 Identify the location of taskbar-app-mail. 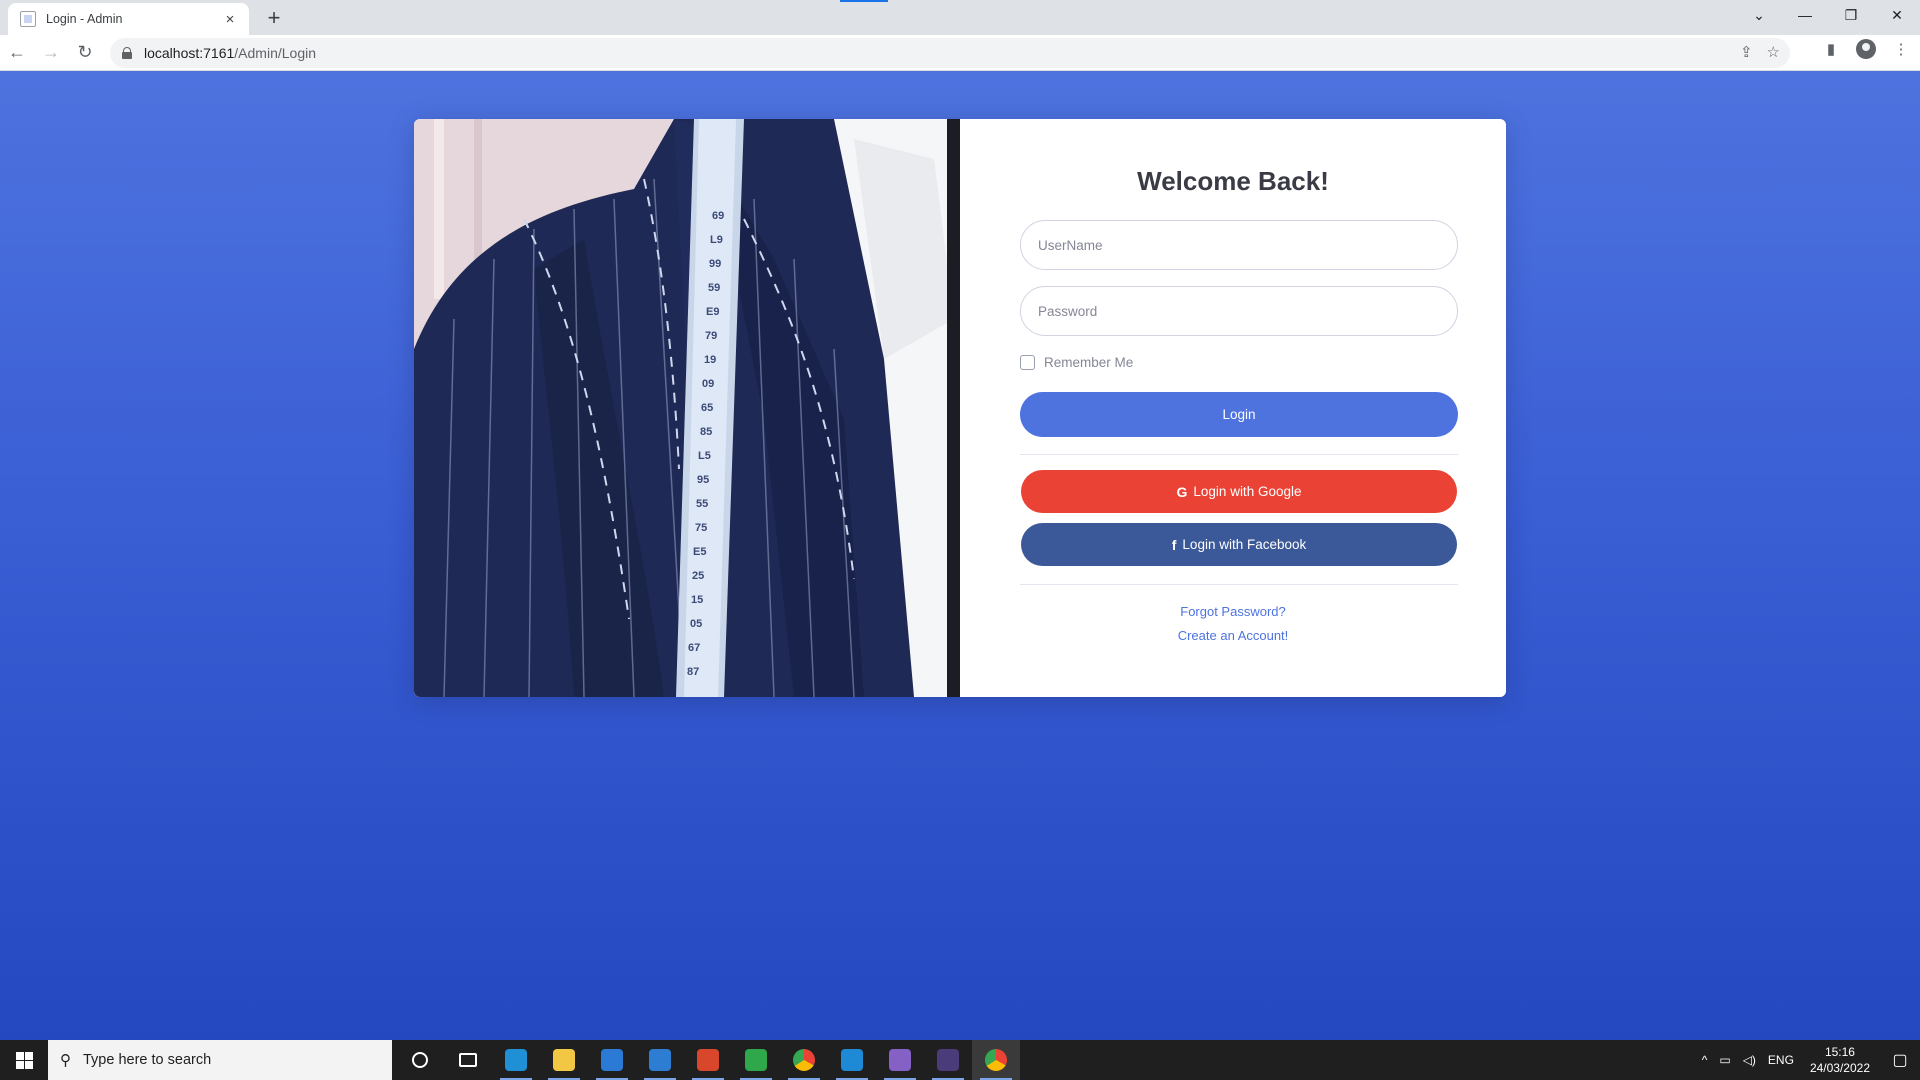
(660, 1060).